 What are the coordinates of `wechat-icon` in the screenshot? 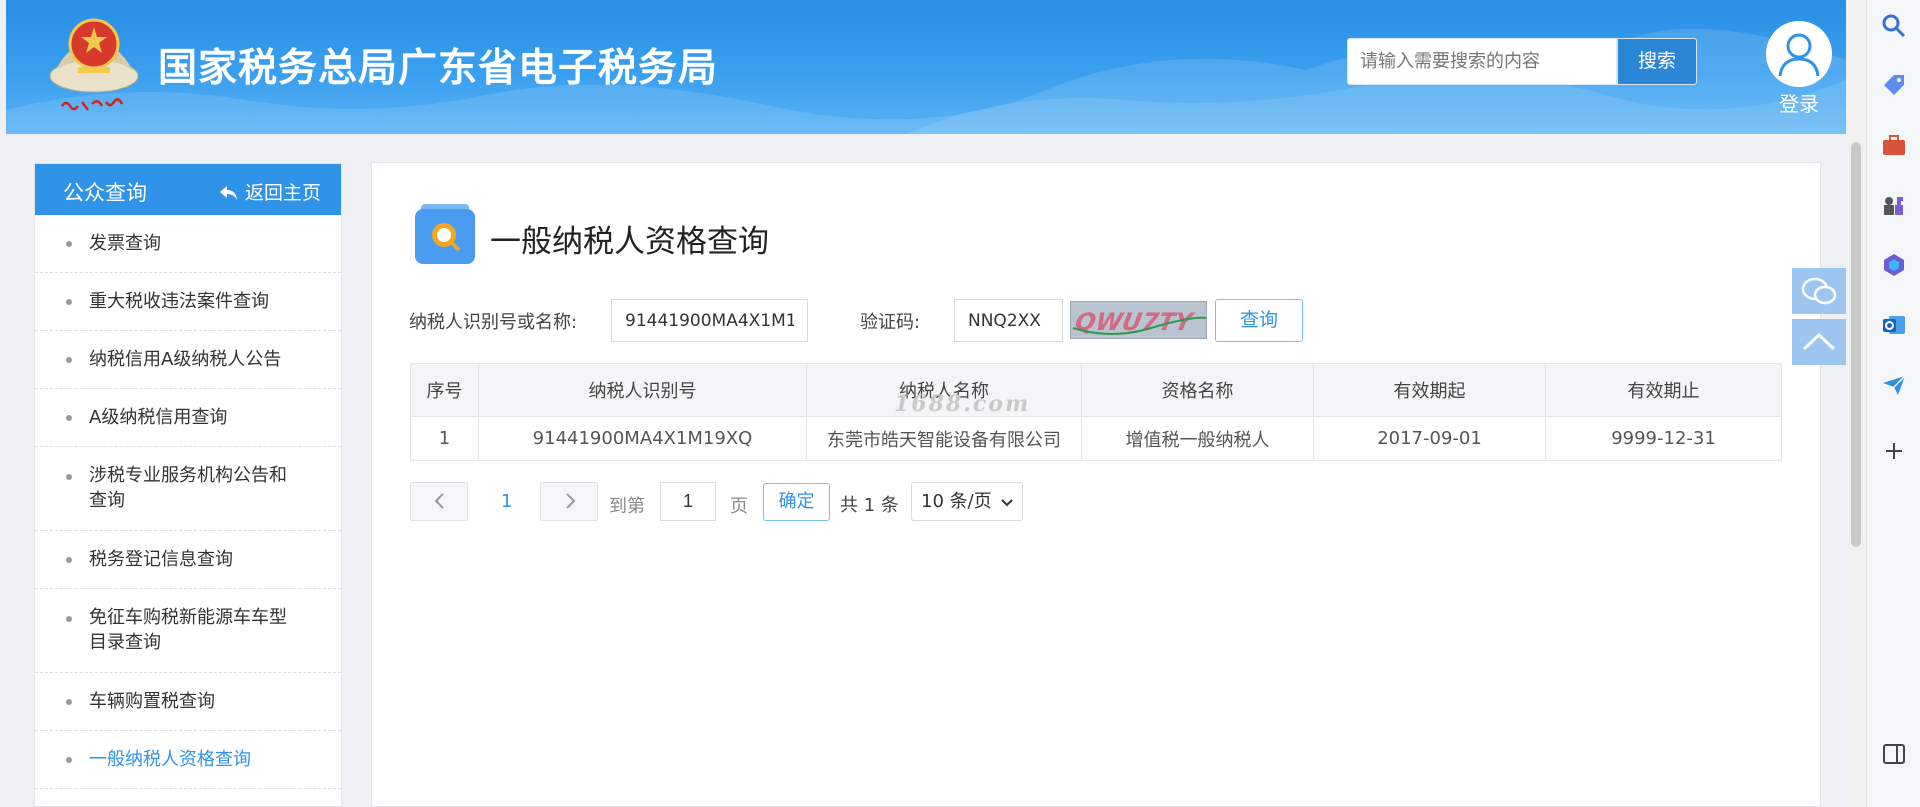 It's located at (1819, 291).